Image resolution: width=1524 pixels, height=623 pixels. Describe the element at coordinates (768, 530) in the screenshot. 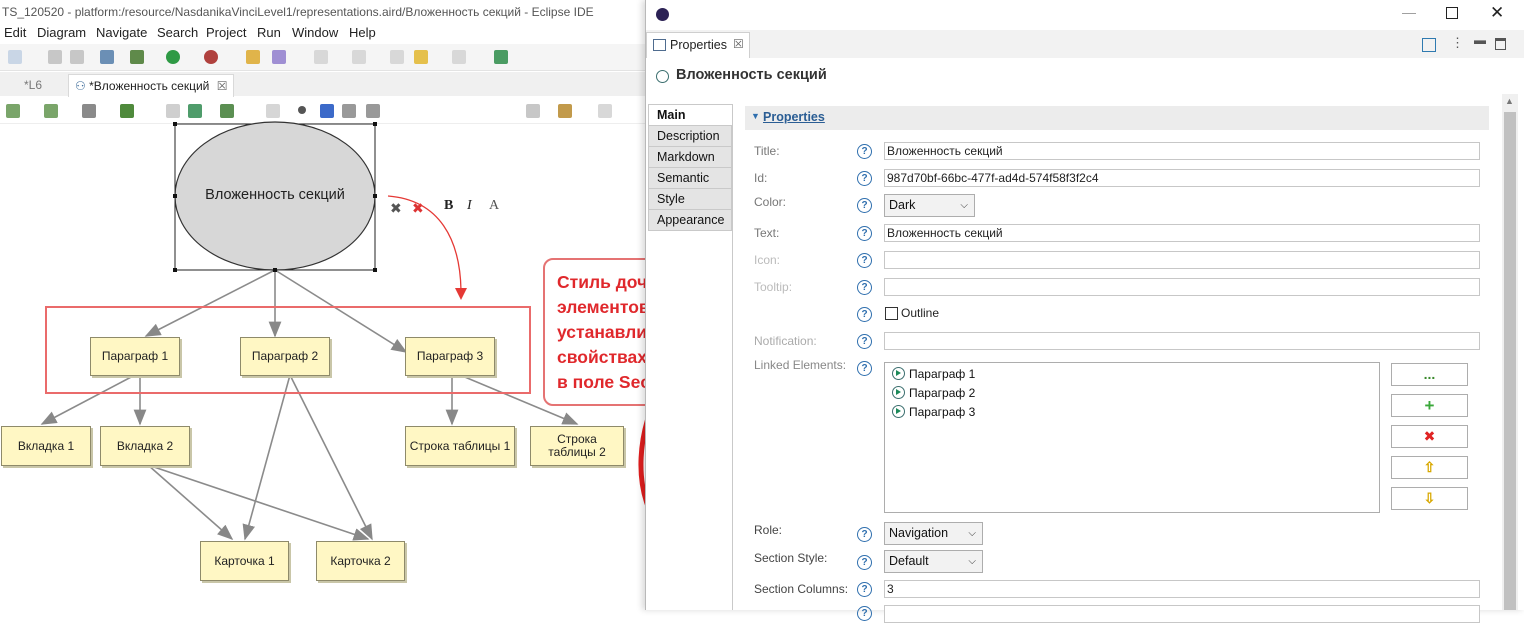

I see `label-role: Role:` at that location.